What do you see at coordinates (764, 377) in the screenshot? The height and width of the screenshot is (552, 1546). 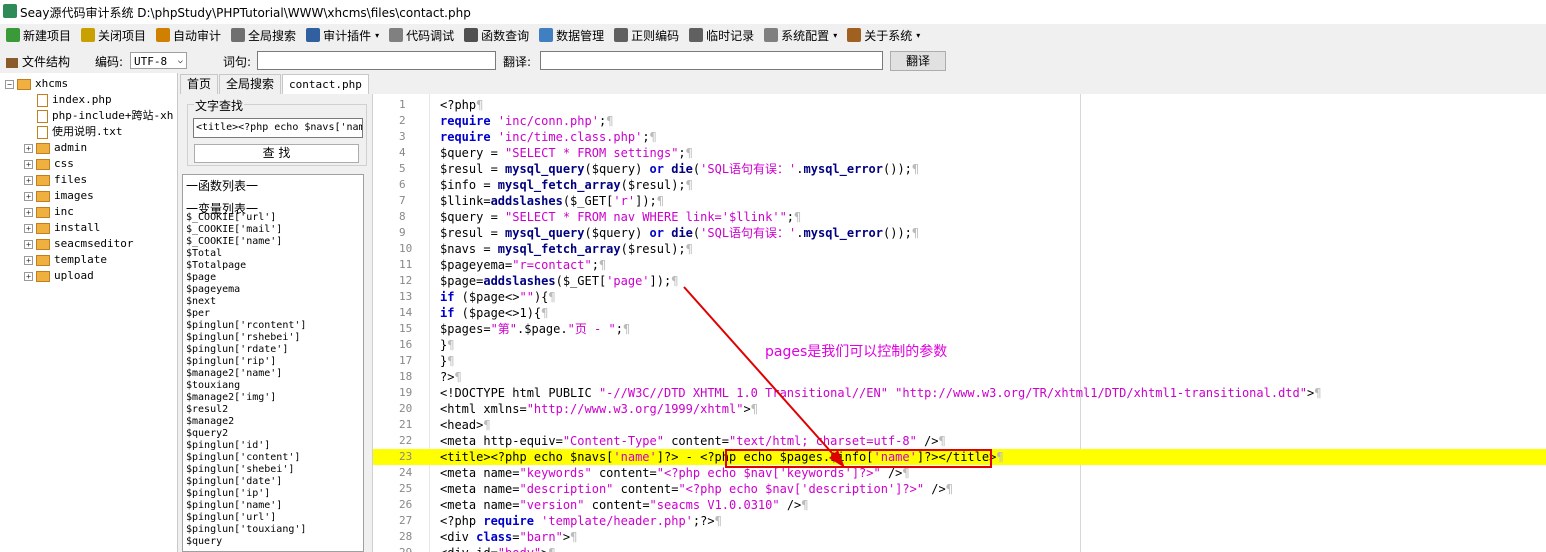 I see `annotation-arrow` at bounding box center [764, 377].